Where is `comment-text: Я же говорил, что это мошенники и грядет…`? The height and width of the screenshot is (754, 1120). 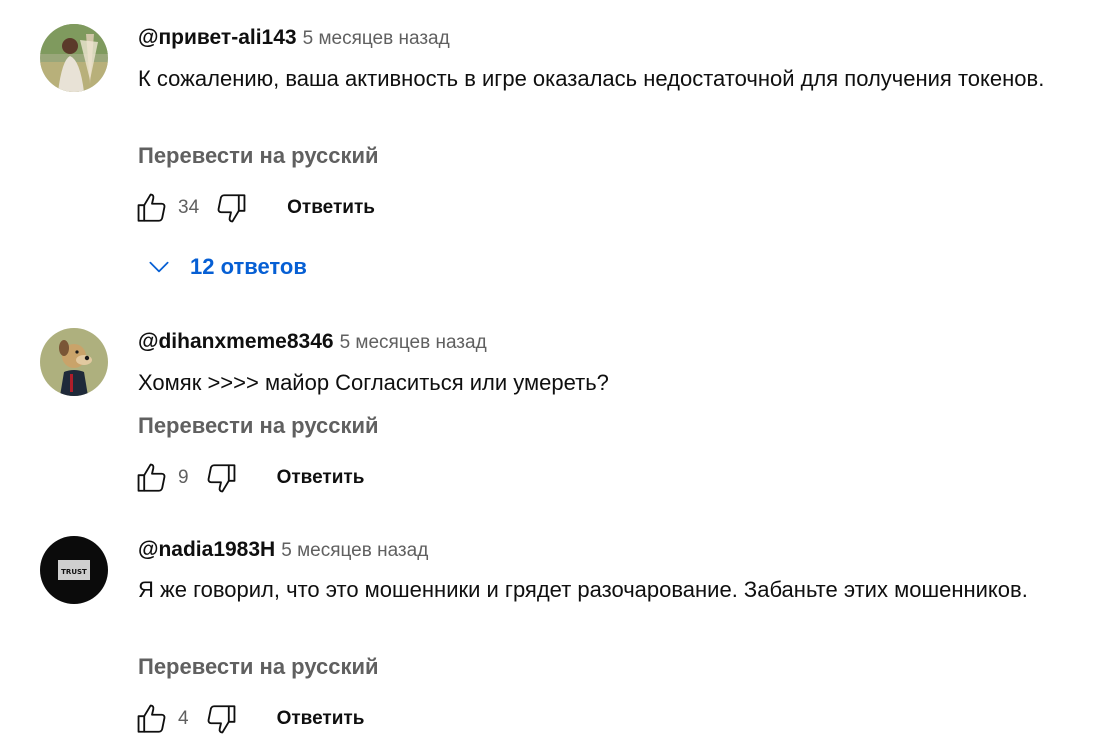 comment-text: Я же говорил, что это мошенники и грядет… is located at coordinates (583, 589).